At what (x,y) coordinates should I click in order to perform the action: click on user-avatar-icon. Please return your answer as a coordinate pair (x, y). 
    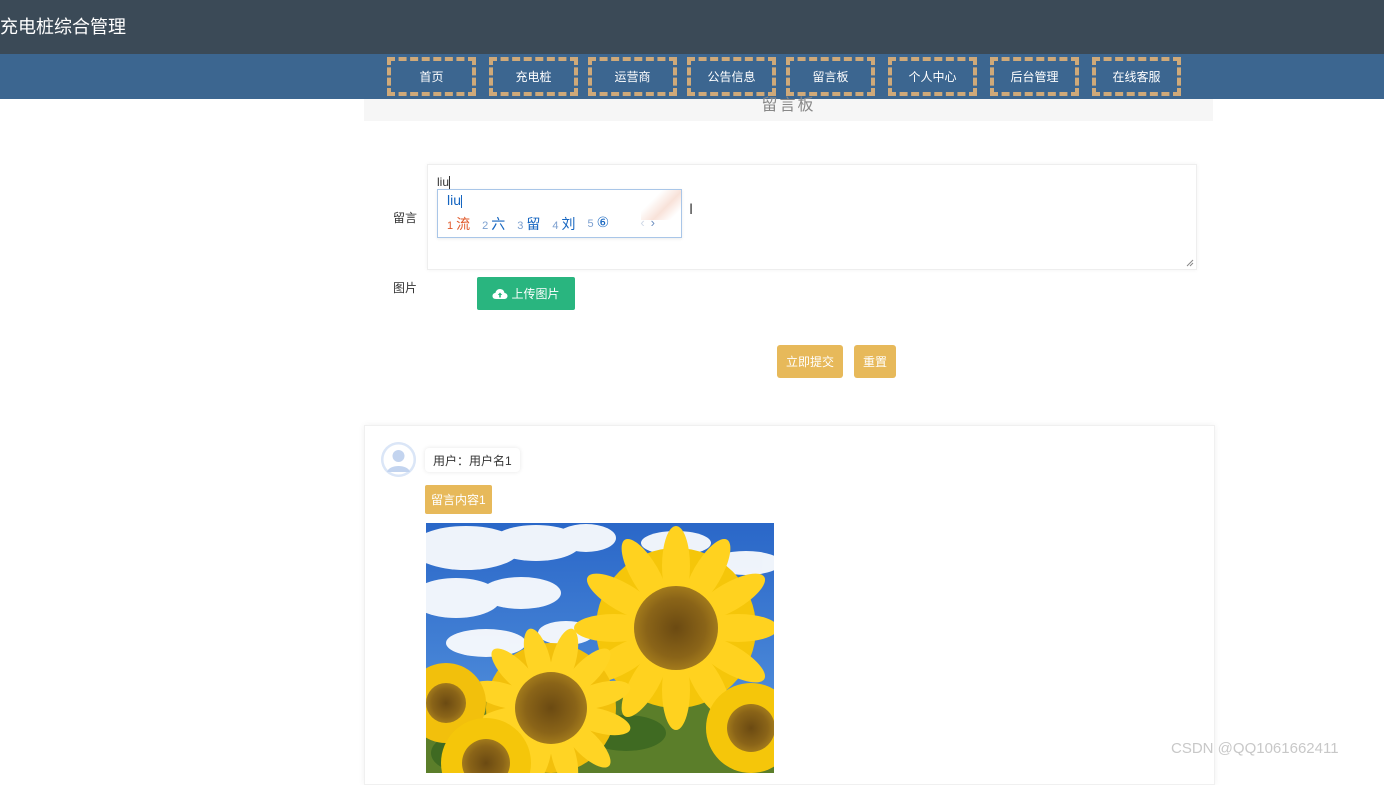
    Looking at the image, I should click on (398, 459).